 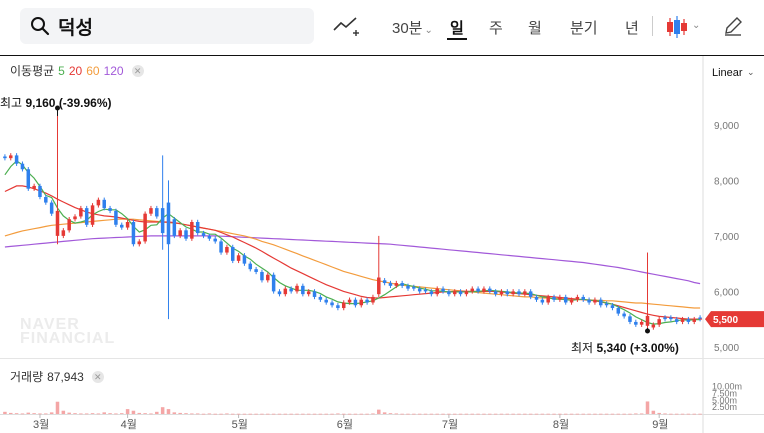 What do you see at coordinates (724, 407) in the screenshot?
I see `volume-tick-label: 2.50m` at bounding box center [724, 407].